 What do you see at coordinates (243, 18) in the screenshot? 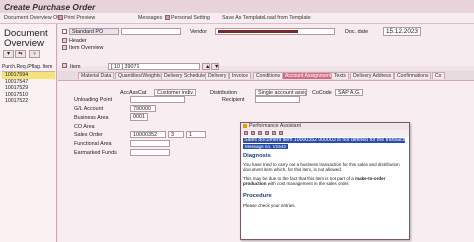
I see `save-as-template-button: Save As Template` at bounding box center [243, 18].